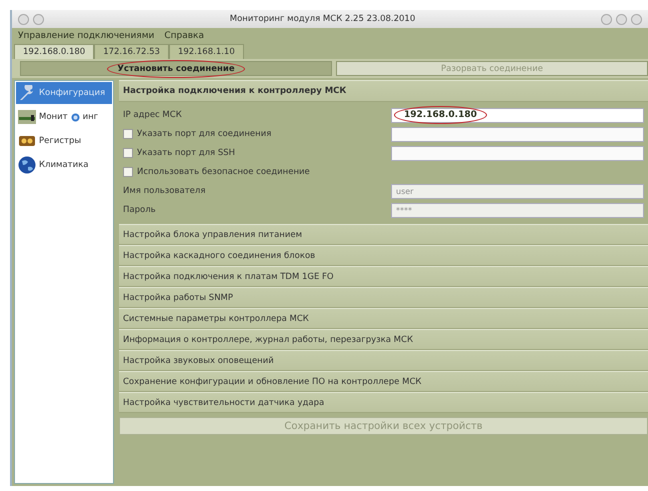 The width and height of the screenshot is (648, 491). Describe the element at coordinates (27, 165) in the screenshot. I see `globe-icon` at that location.